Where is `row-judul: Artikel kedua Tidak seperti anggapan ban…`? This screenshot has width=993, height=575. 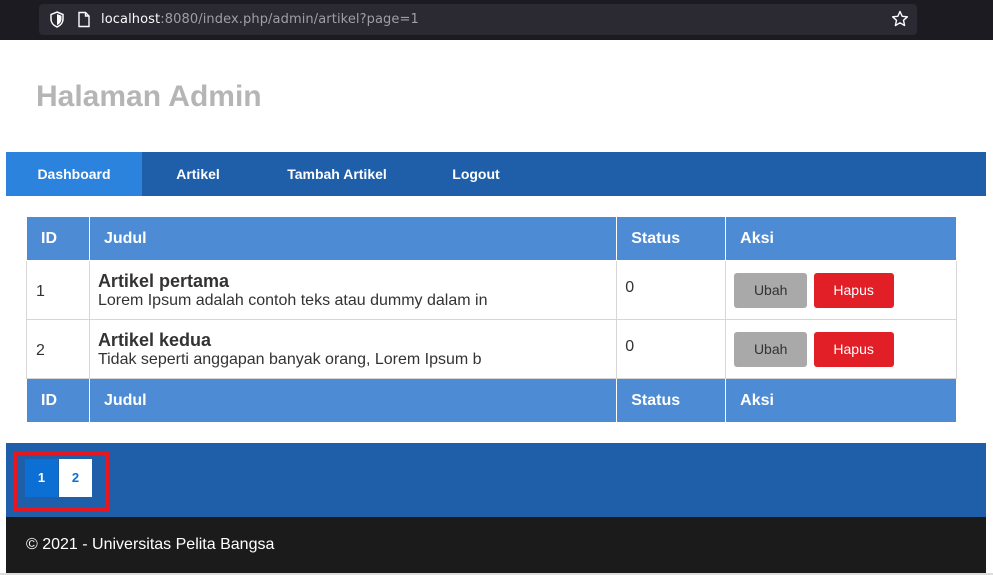 row-judul: Artikel kedua Tidak seperti anggapan ban… is located at coordinates (353, 349).